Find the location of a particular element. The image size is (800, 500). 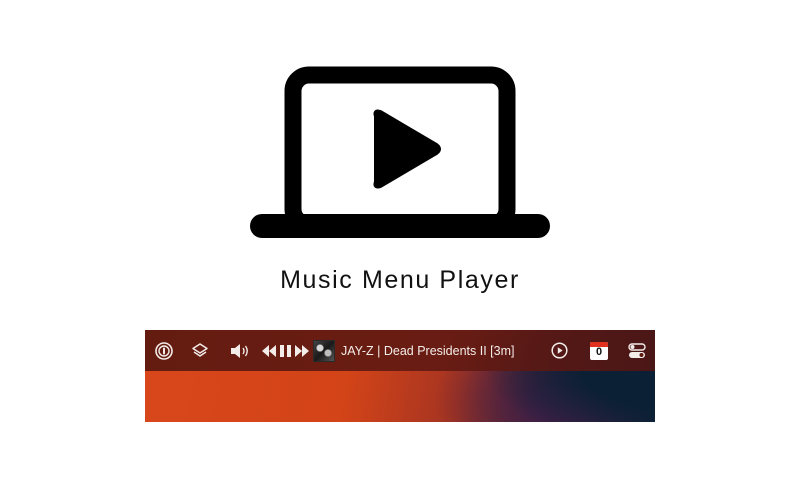

layers-icon is located at coordinates (200, 350).